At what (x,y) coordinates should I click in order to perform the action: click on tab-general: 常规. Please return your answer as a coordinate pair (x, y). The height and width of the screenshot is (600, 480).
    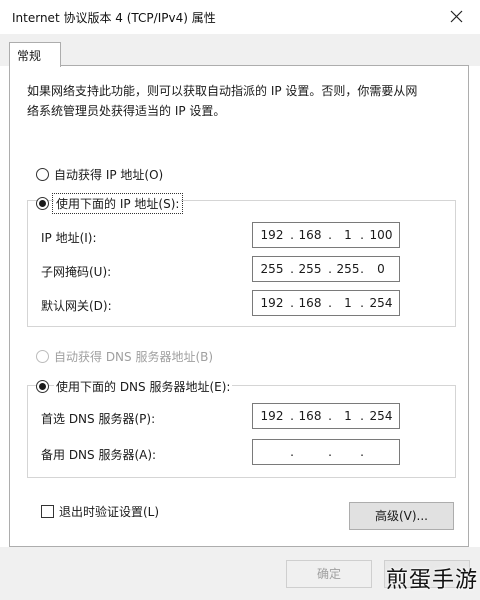
    Looking at the image, I should click on (35, 54).